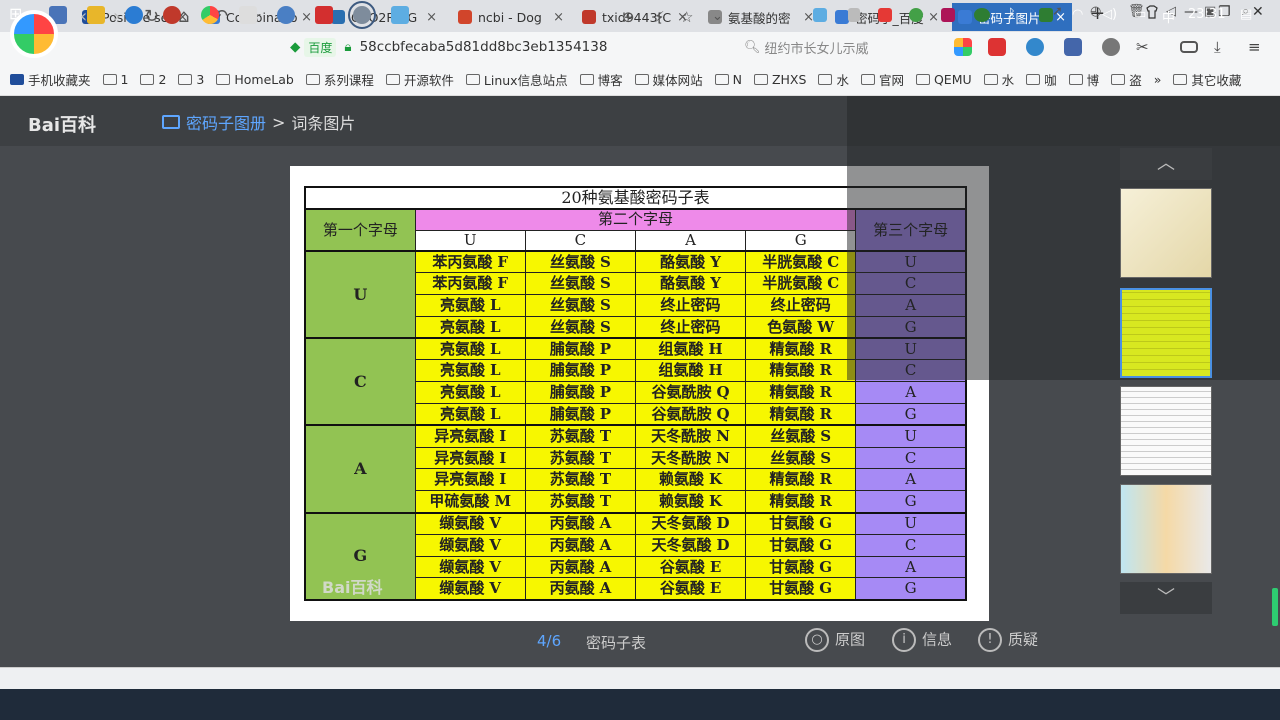 This screenshot has width=1280, height=720. I want to click on shirt-icon, so click(1152, 14).